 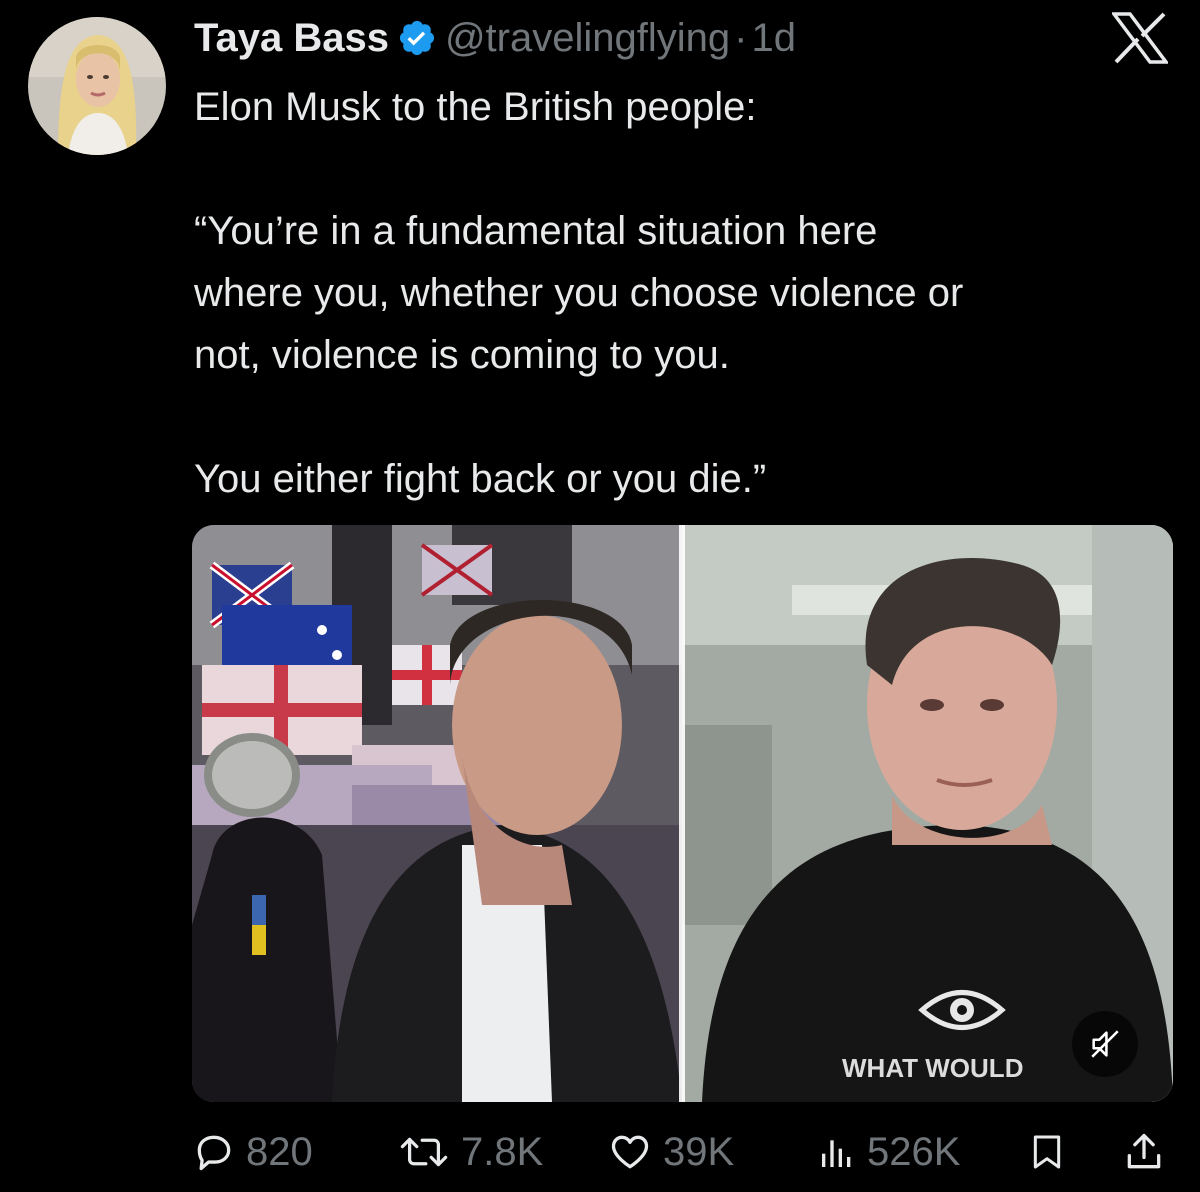 I want to click on tweet-text-line: Elon Musk to the British people:, so click(x=475, y=107).